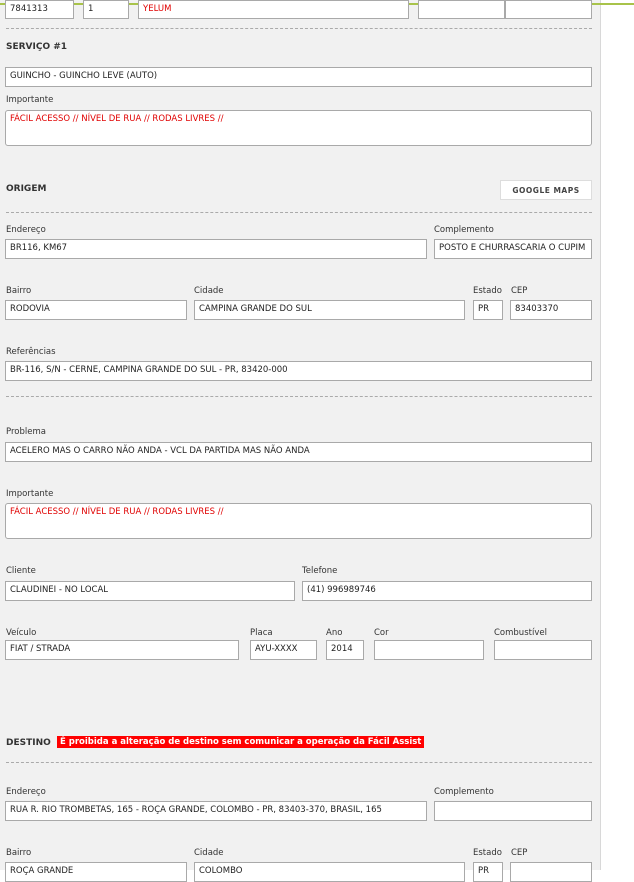  I want to click on service-field: GUINCHO - GUINCHO LEVE (AUTO), so click(298, 77).